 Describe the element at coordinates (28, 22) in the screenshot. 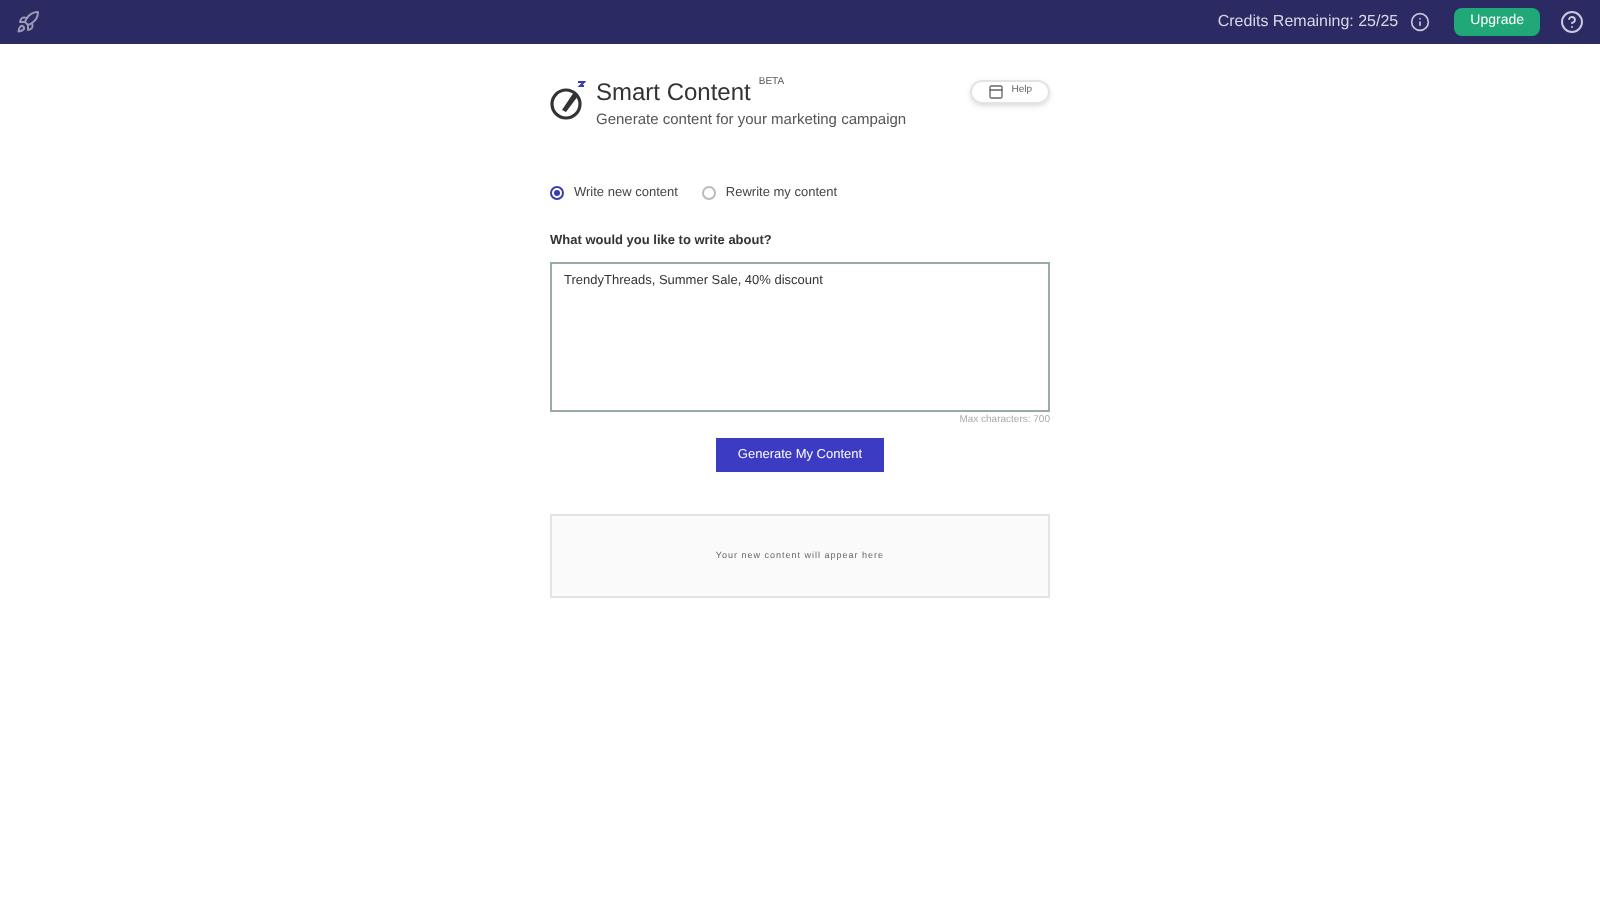

I see `rocket-icon` at that location.